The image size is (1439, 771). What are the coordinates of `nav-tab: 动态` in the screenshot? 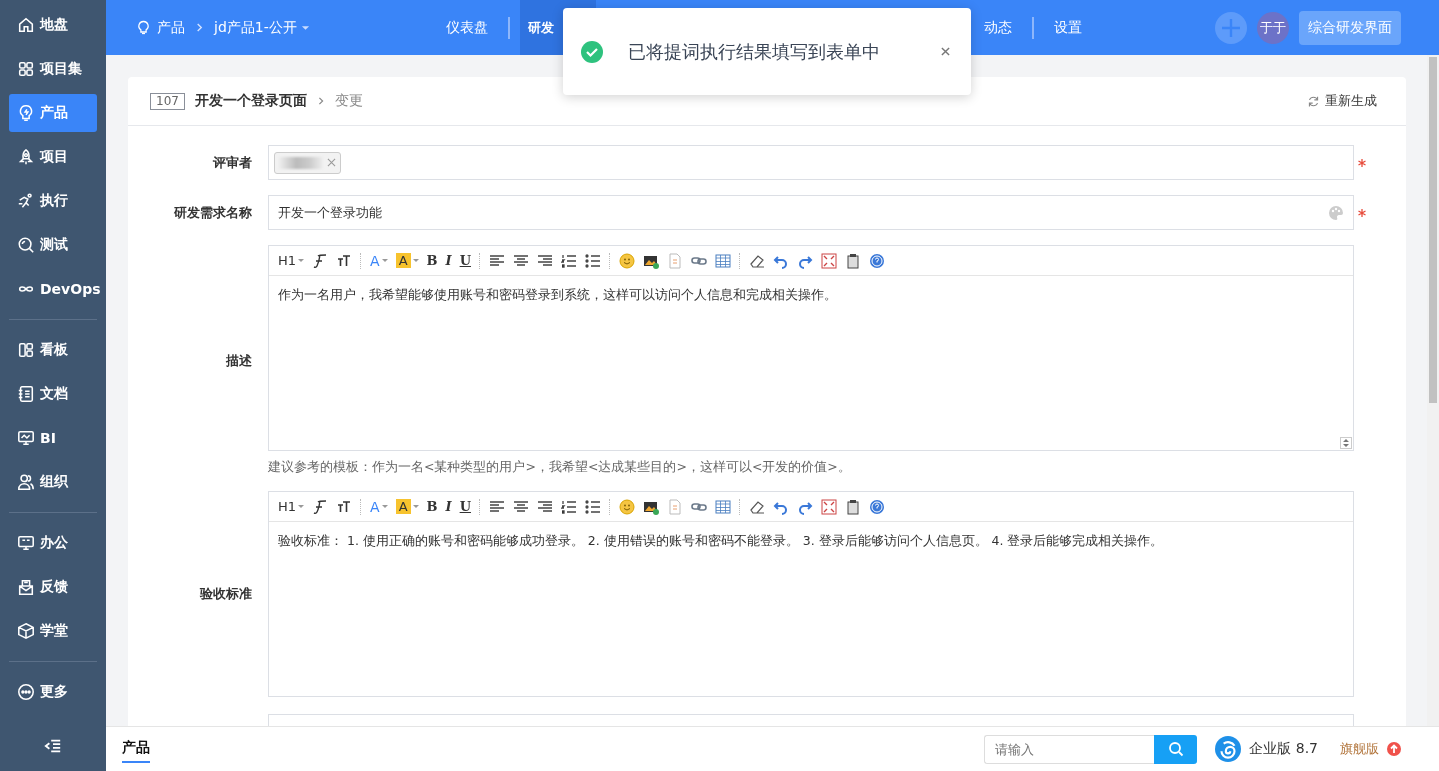 It's located at (998, 27).